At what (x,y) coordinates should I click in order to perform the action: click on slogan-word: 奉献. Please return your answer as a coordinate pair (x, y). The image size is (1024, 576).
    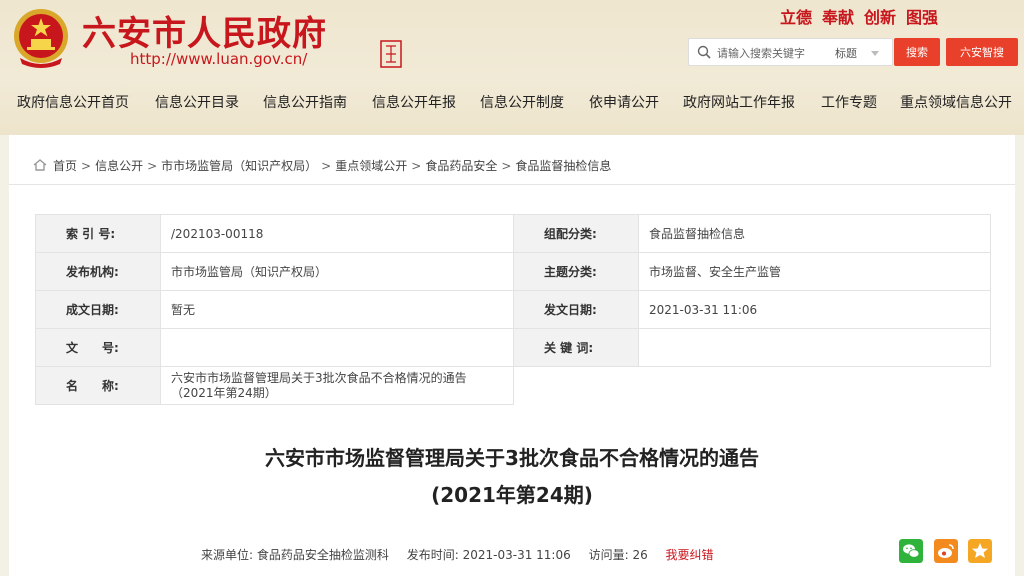
    Looking at the image, I should click on (837, 17).